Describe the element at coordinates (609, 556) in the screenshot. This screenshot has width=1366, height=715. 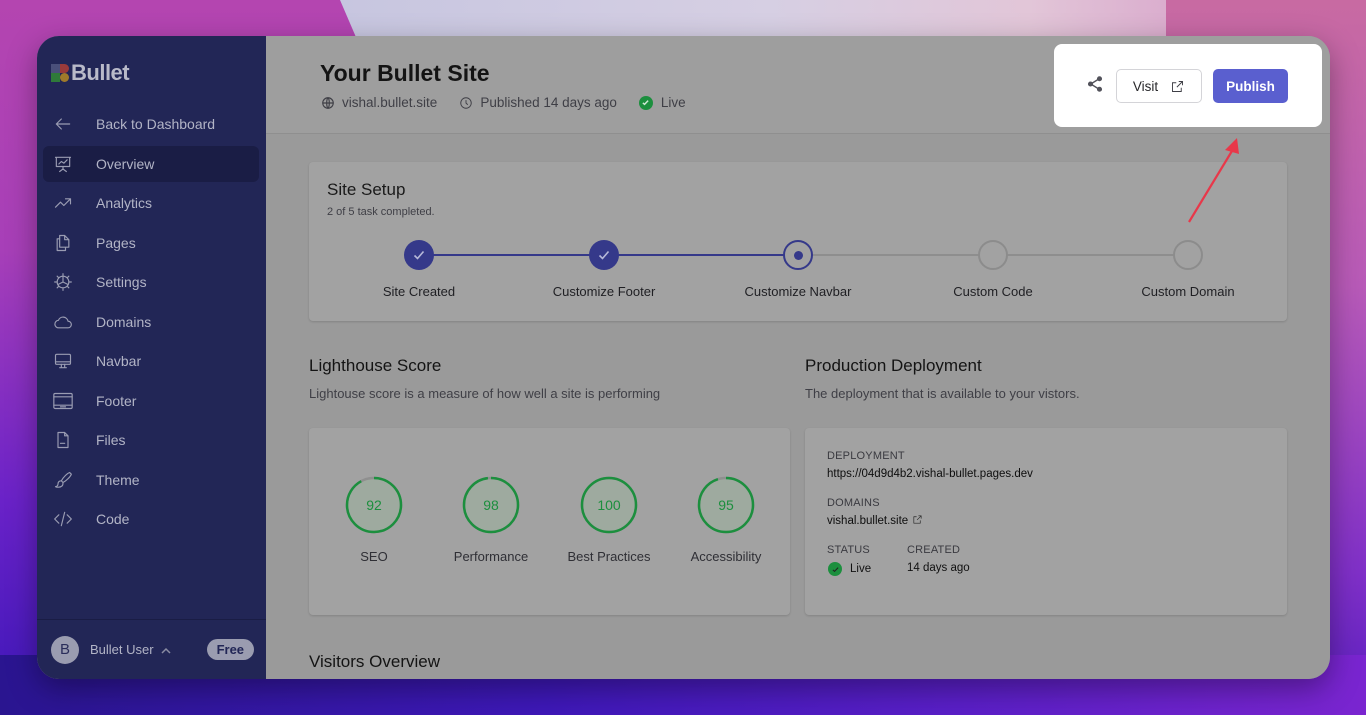
I see `score-label: Best Practices` at that location.